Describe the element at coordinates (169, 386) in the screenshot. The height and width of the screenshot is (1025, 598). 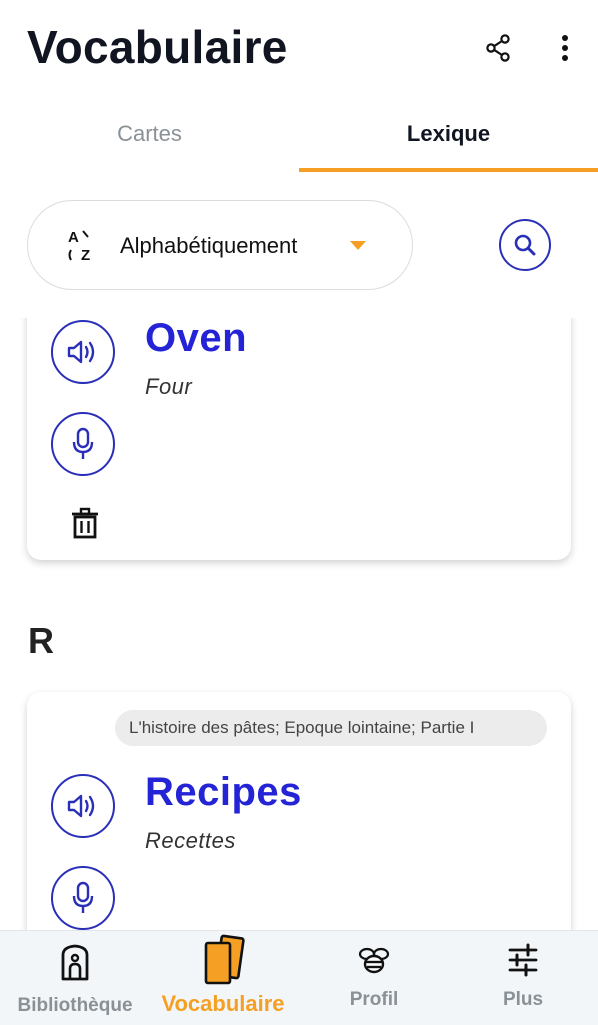
I see `translation-text: Four` at that location.